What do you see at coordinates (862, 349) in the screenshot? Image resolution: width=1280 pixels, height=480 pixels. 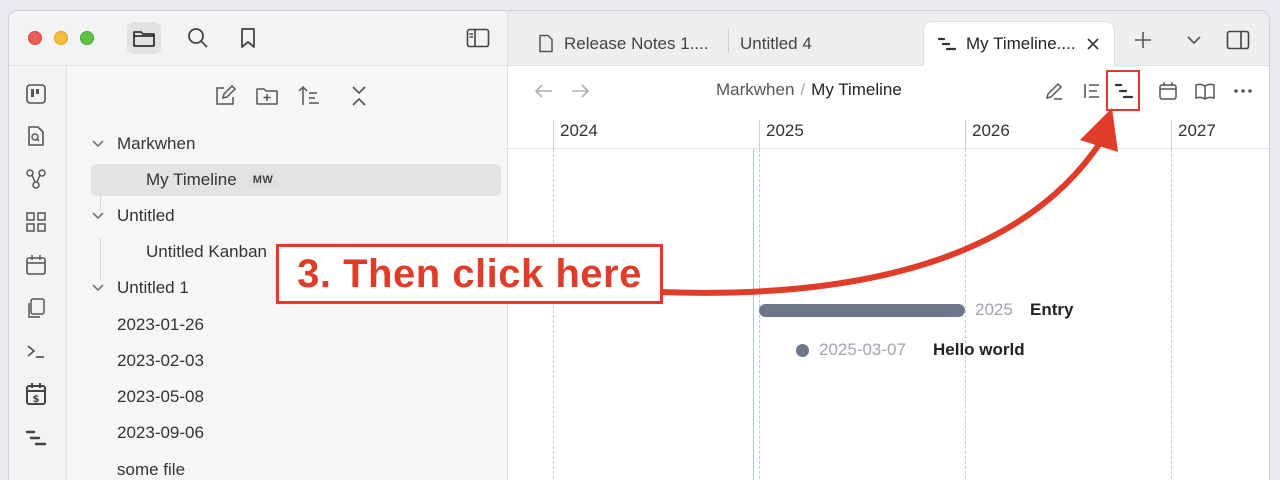 I see `event-date: 2025-03-07` at bounding box center [862, 349].